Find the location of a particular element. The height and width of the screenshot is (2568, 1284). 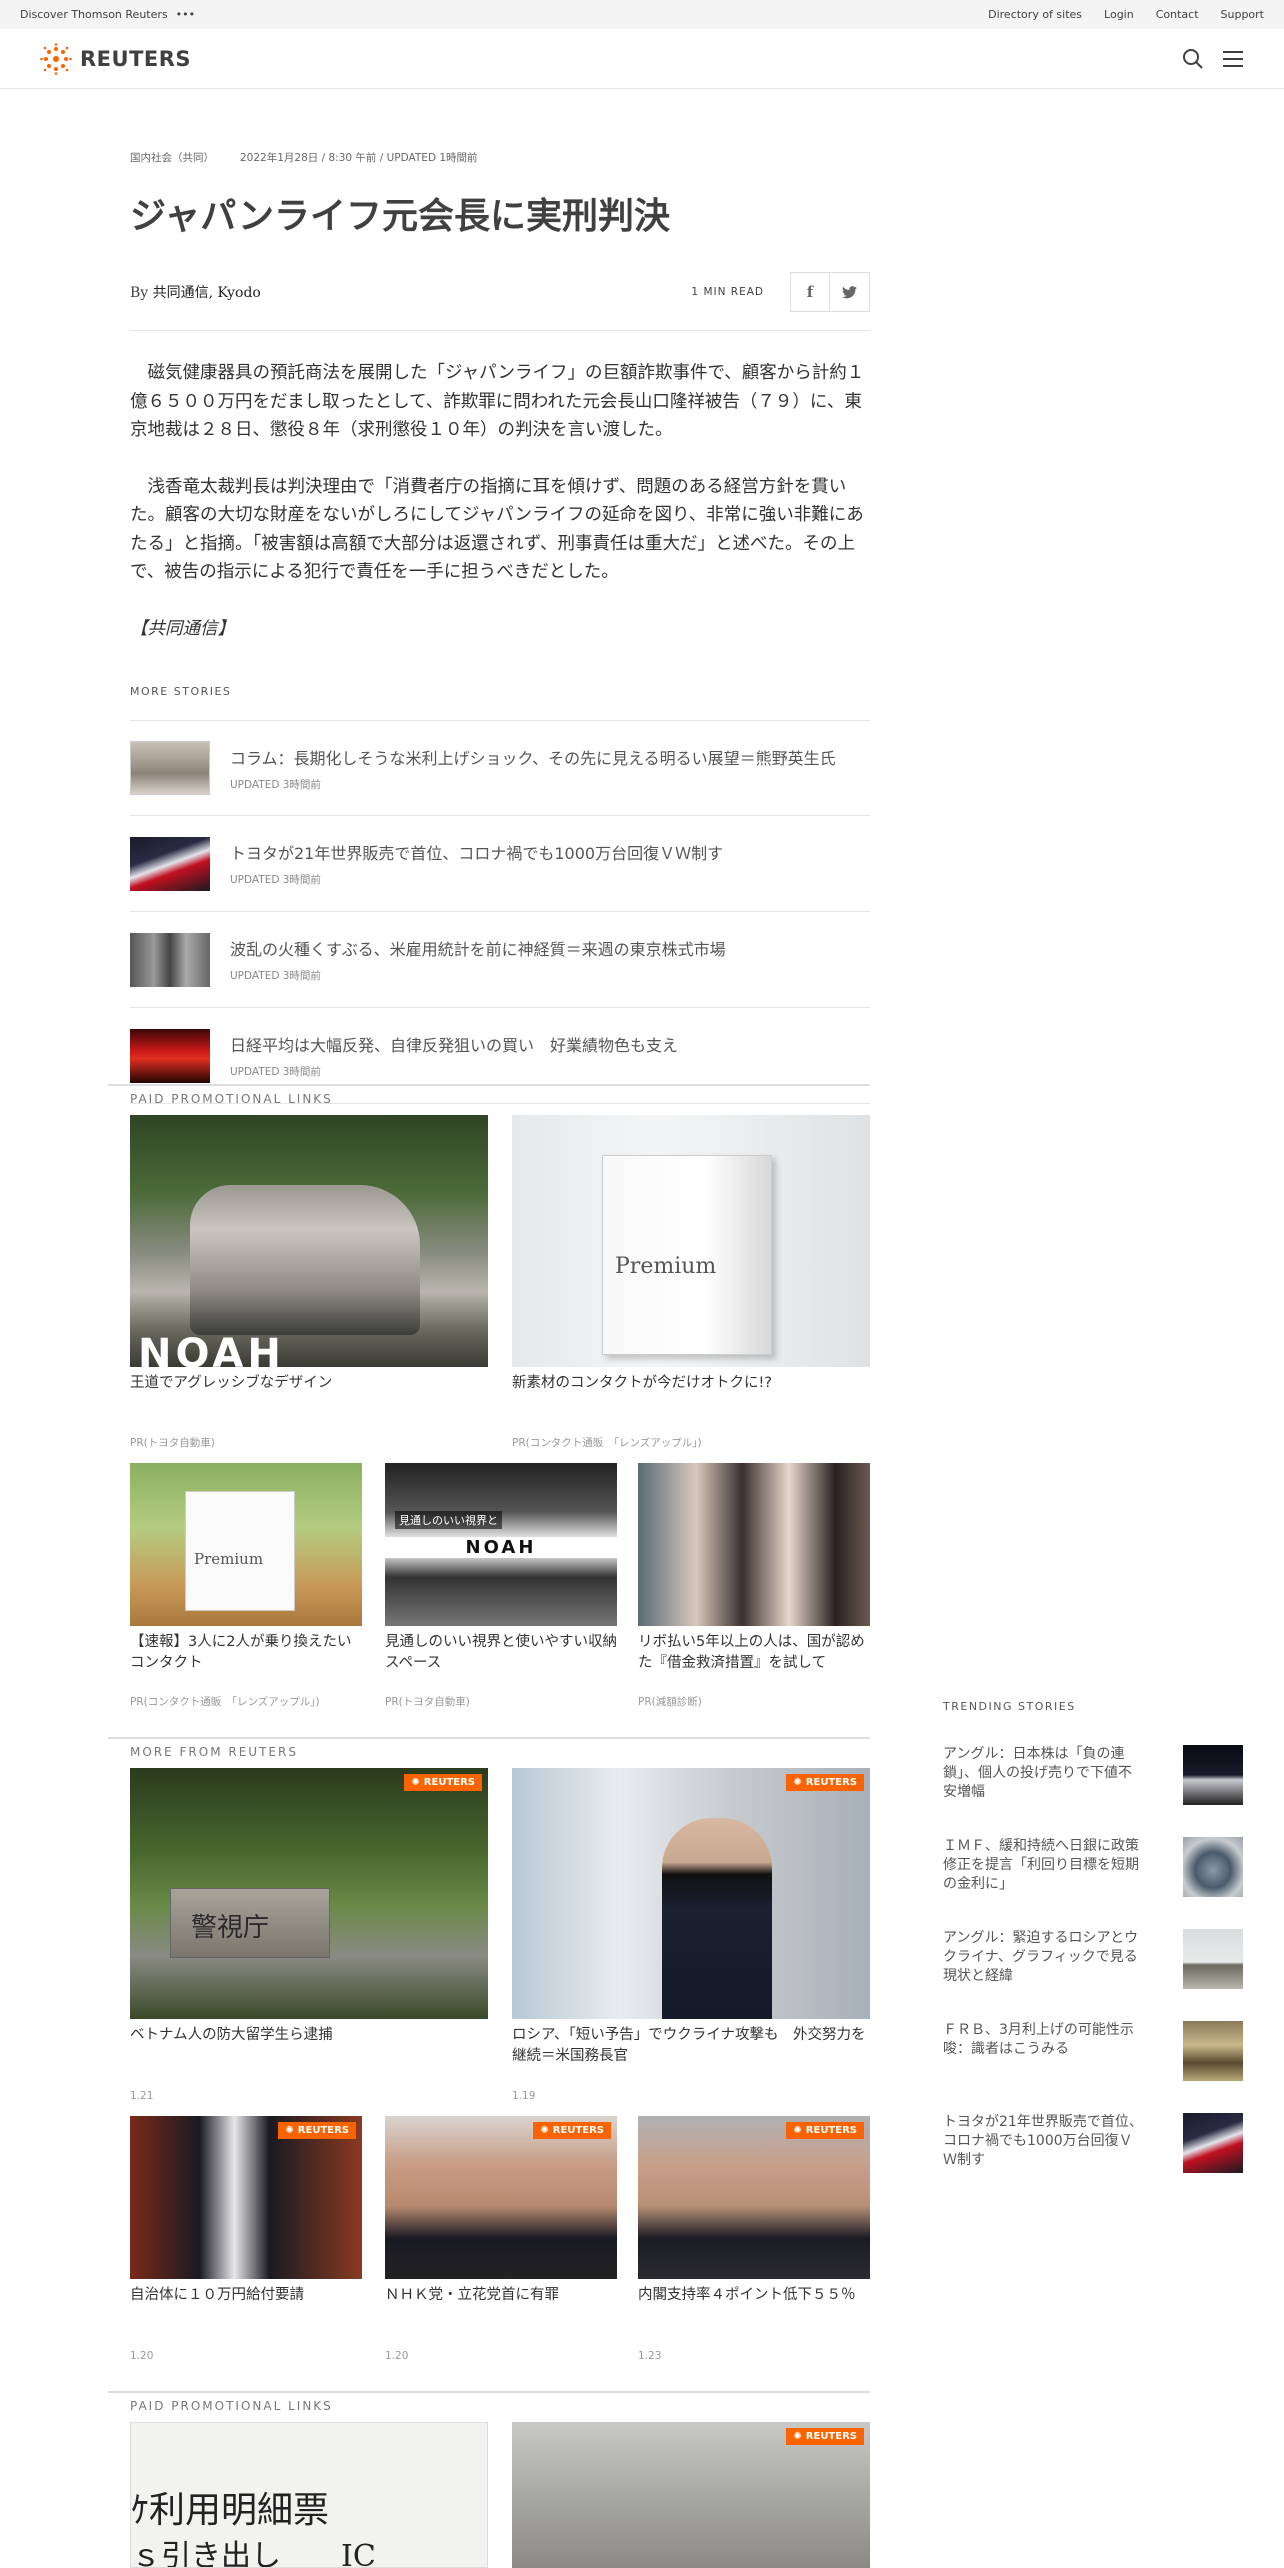

reuters-card-title: ベトナム人の防大留学生ら逮捕 is located at coordinates (231, 2035).